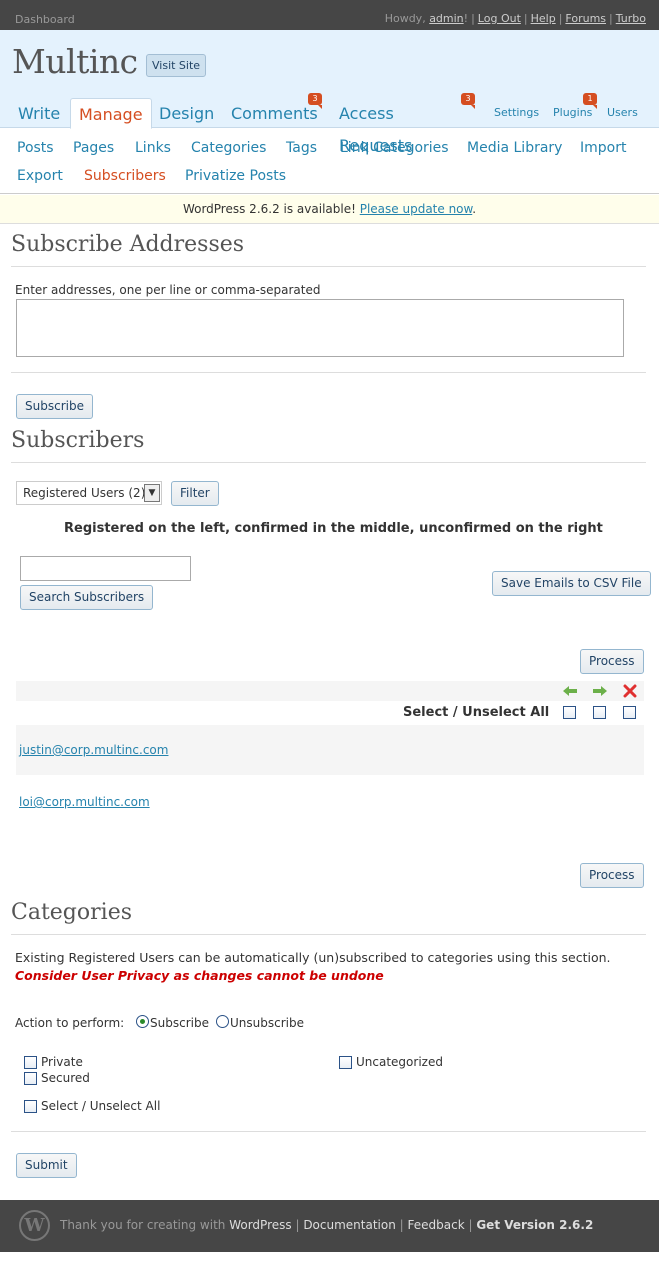 This screenshot has width=659, height=1274. Describe the element at coordinates (35, 148) in the screenshot. I see `submenu-posts: Posts` at that location.